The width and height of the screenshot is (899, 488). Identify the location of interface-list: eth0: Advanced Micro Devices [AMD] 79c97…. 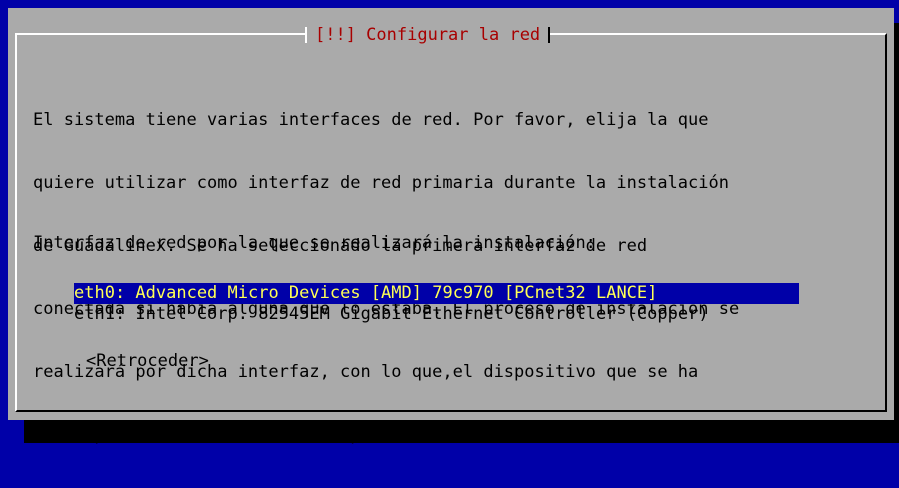
(436, 304).